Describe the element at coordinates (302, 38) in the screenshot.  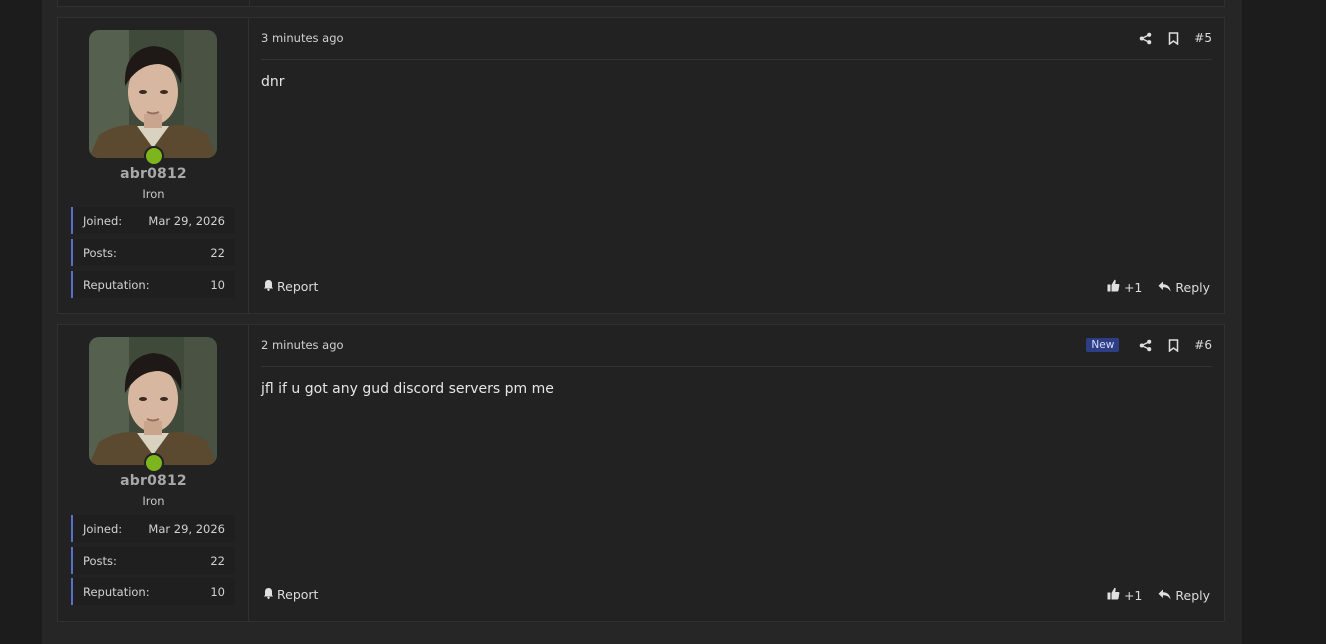
I see `post-time: 3 minutes ago` at that location.